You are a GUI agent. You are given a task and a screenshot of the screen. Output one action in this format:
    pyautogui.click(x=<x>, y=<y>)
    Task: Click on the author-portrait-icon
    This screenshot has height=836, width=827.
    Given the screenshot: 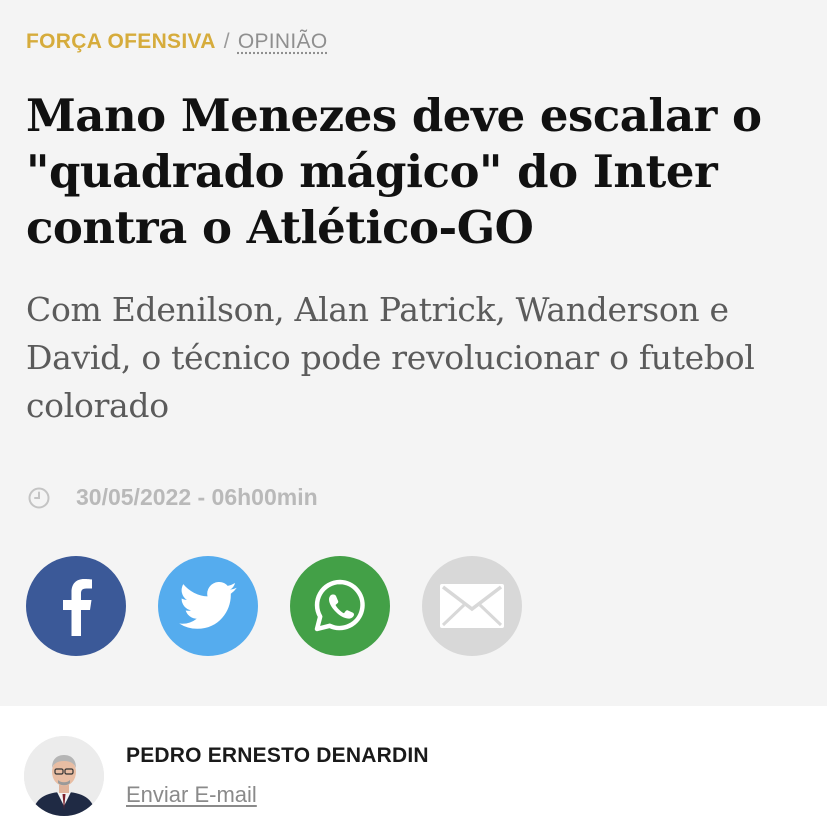 What is the action you would take?
    pyautogui.click(x=64, y=776)
    